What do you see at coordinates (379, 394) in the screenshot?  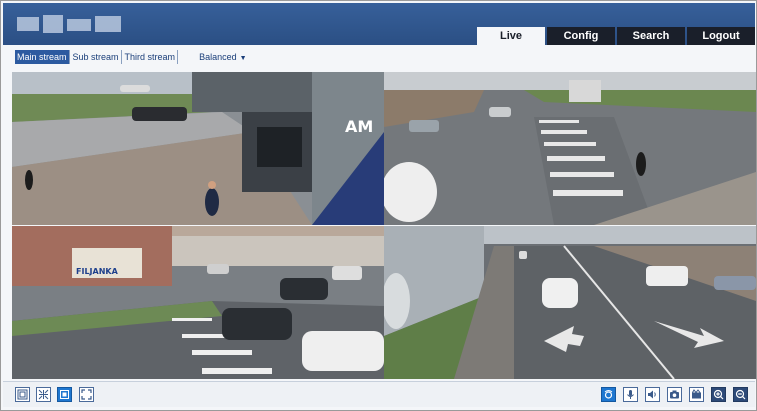 I see `bottom-toolbar` at bounding box center [379, 394].